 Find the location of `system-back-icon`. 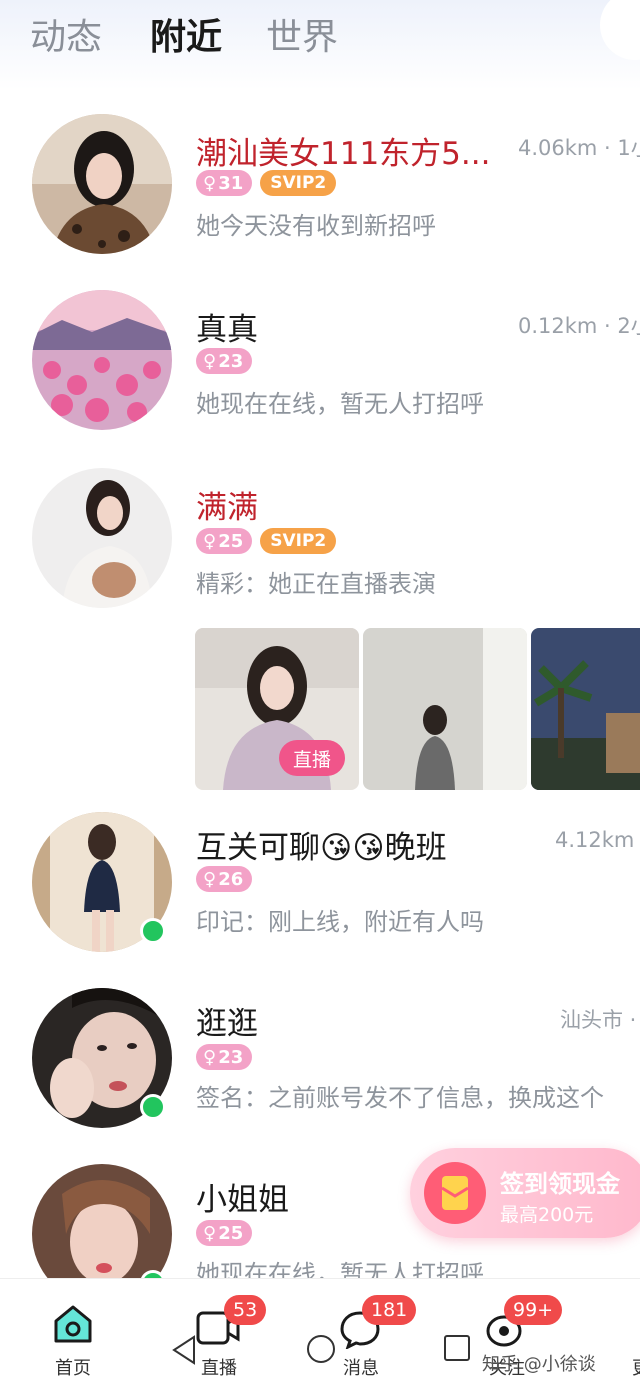

system-back-icon is located at coordinates (184, 1350).